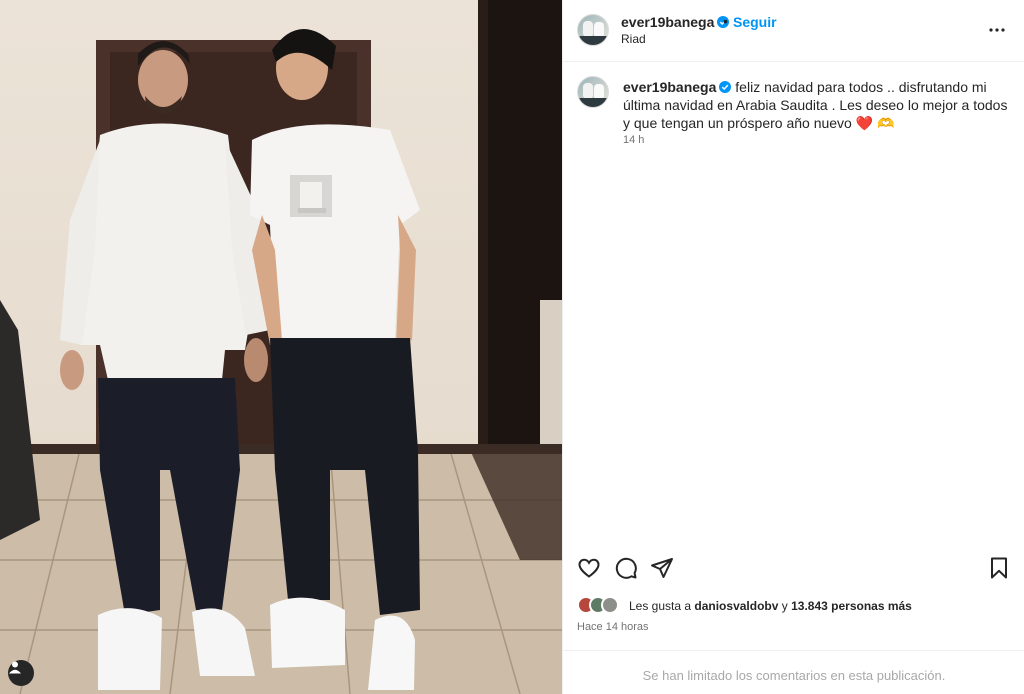 The image size is (1024, 694). I want to click on share-button, so click(662, 568).